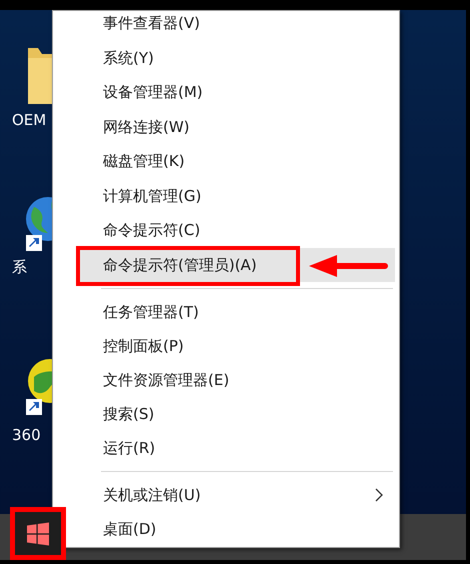  Describe the element at coordinates (237, 448) in the screenshot. I see `menu-item: 运行(R)` at that location.